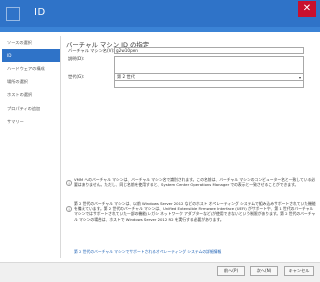  What do you see at coordinates (307, 9) in the screenshot?
I see `close-button: ✕` at bounding box center [307, 9].